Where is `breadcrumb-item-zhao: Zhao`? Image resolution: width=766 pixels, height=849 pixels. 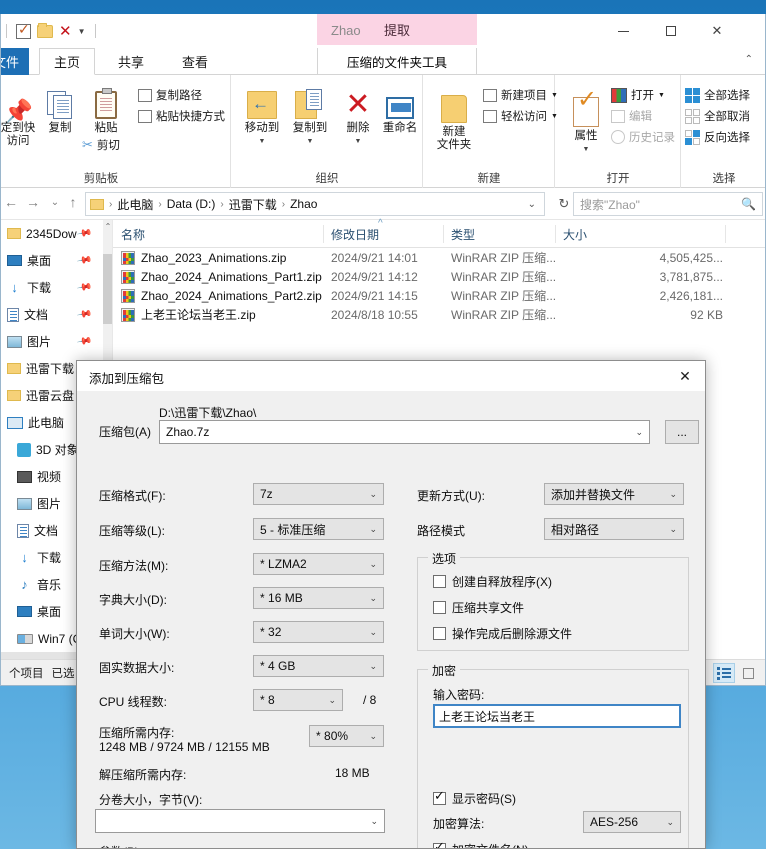
breadcrumb-item-zhao: Zhao is located at coordinates (303, 204).